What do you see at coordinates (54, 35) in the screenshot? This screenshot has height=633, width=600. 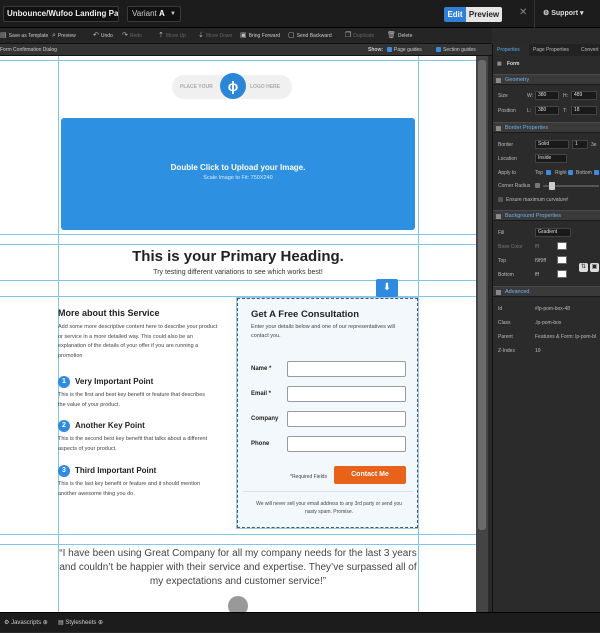 I see `search-icon: ⌕` at bounding box center [54, 35].